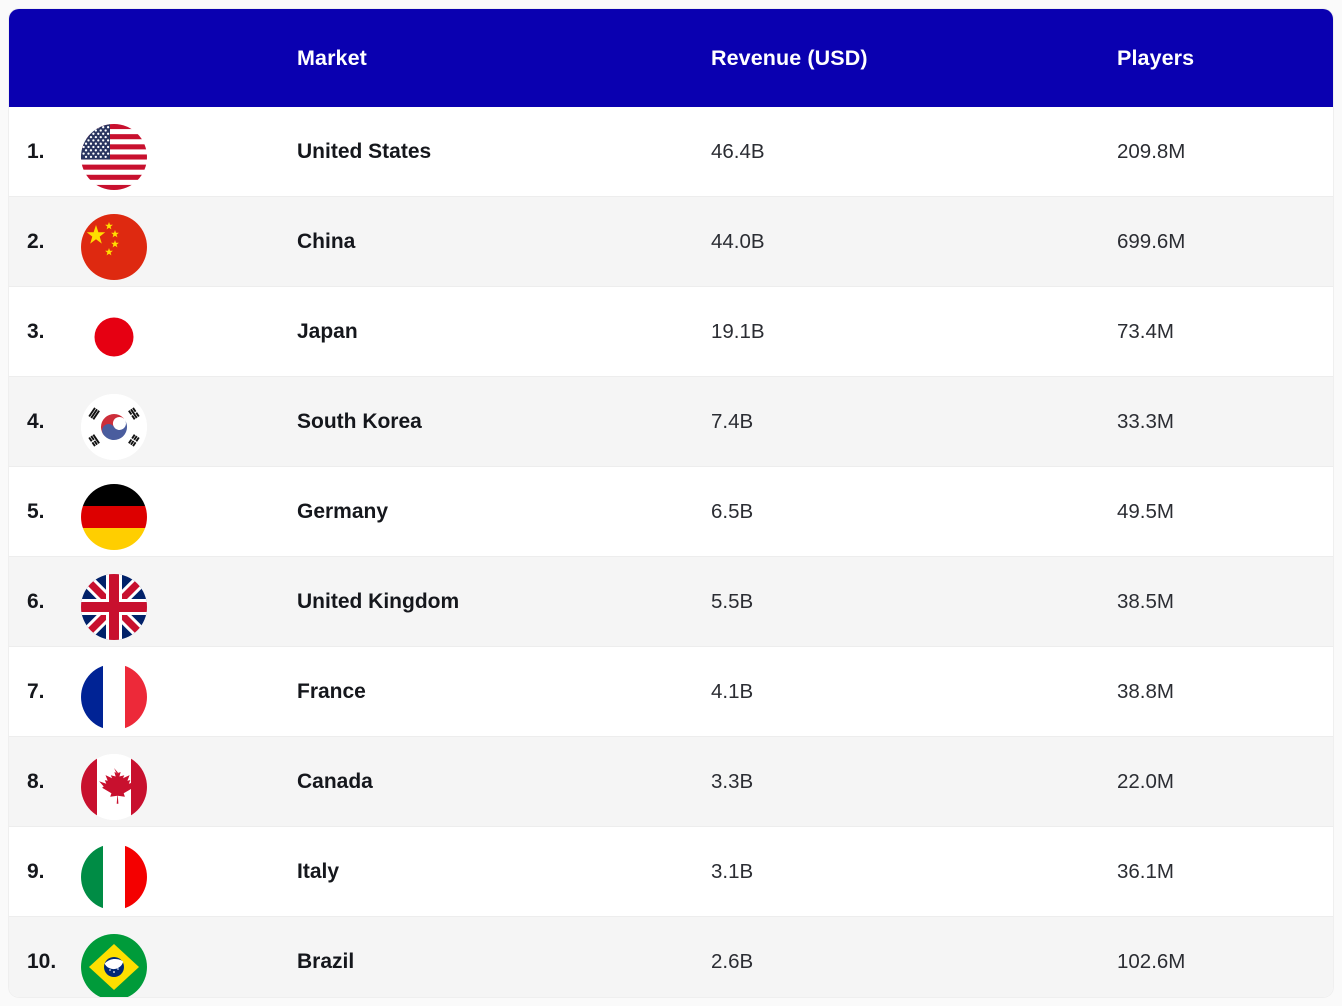 This screenshot has height=1006, width=1342. Describe the element at coordinates (114, 877) in the screenshot. I see `flag-italy-icon` at that location.